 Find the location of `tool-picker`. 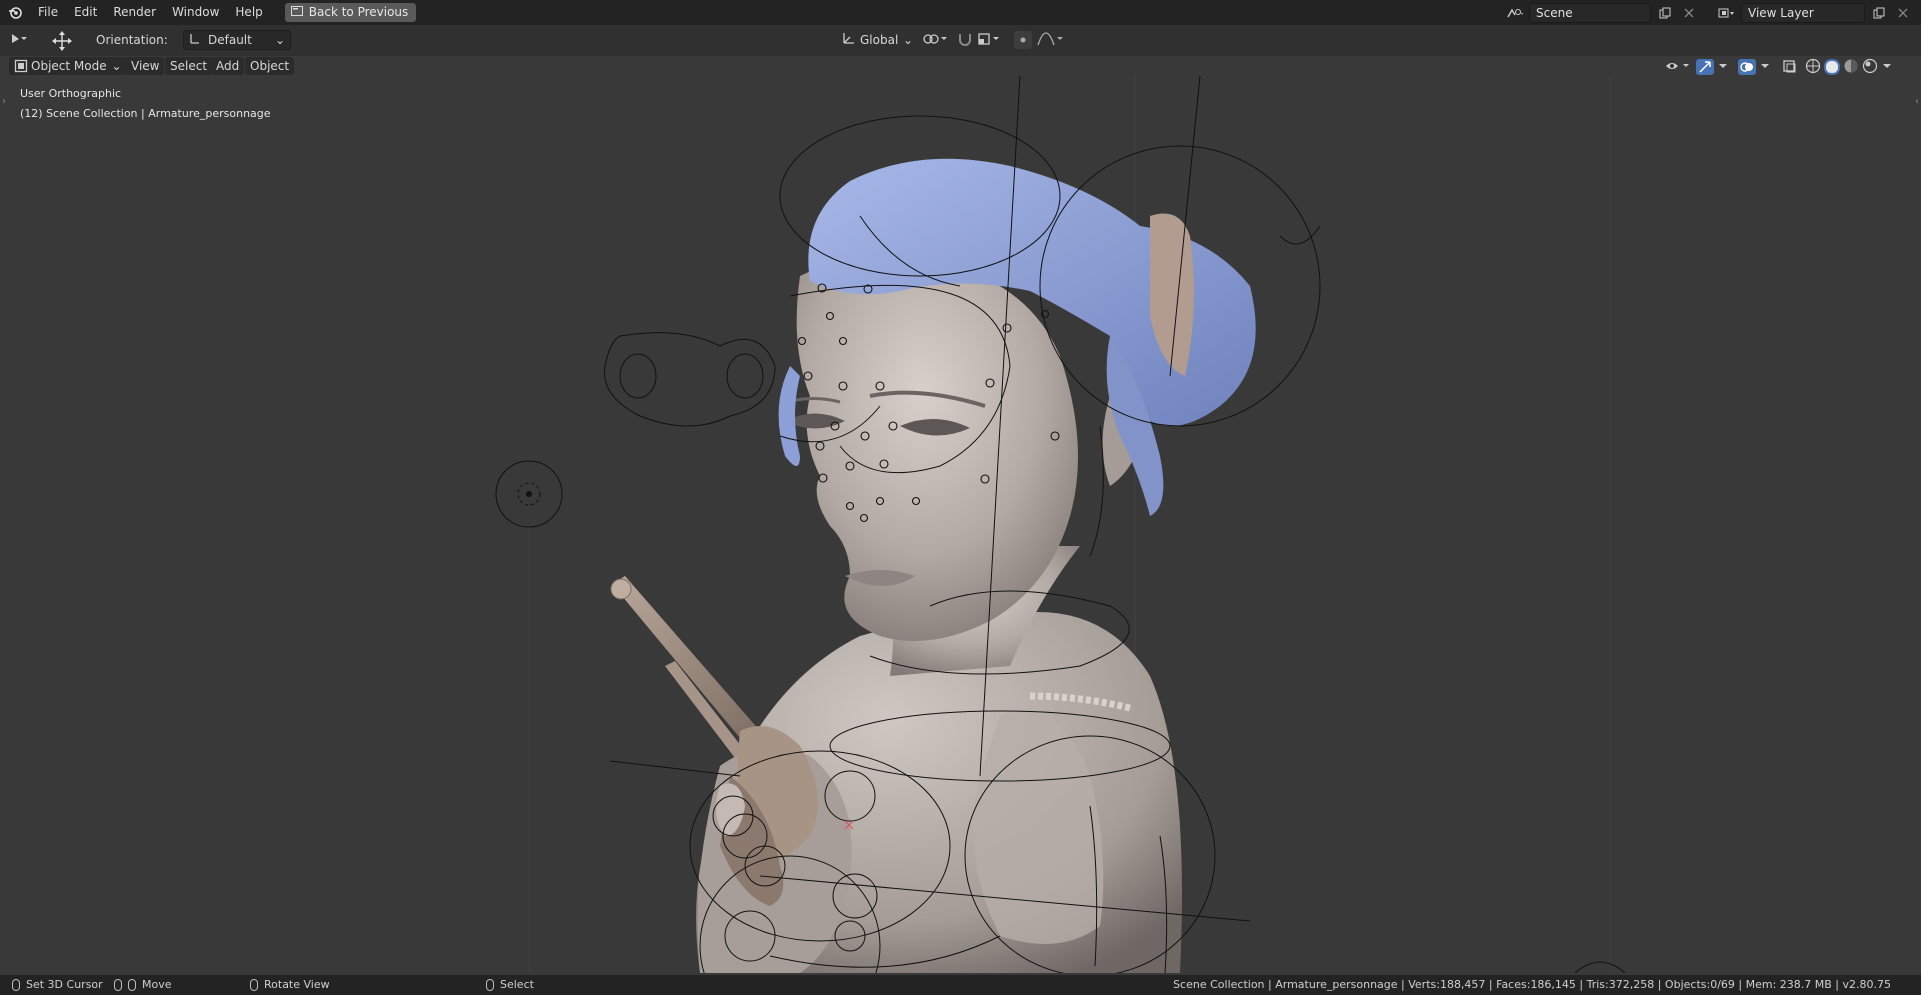

tool-picker is located at coordinates (22, 40).